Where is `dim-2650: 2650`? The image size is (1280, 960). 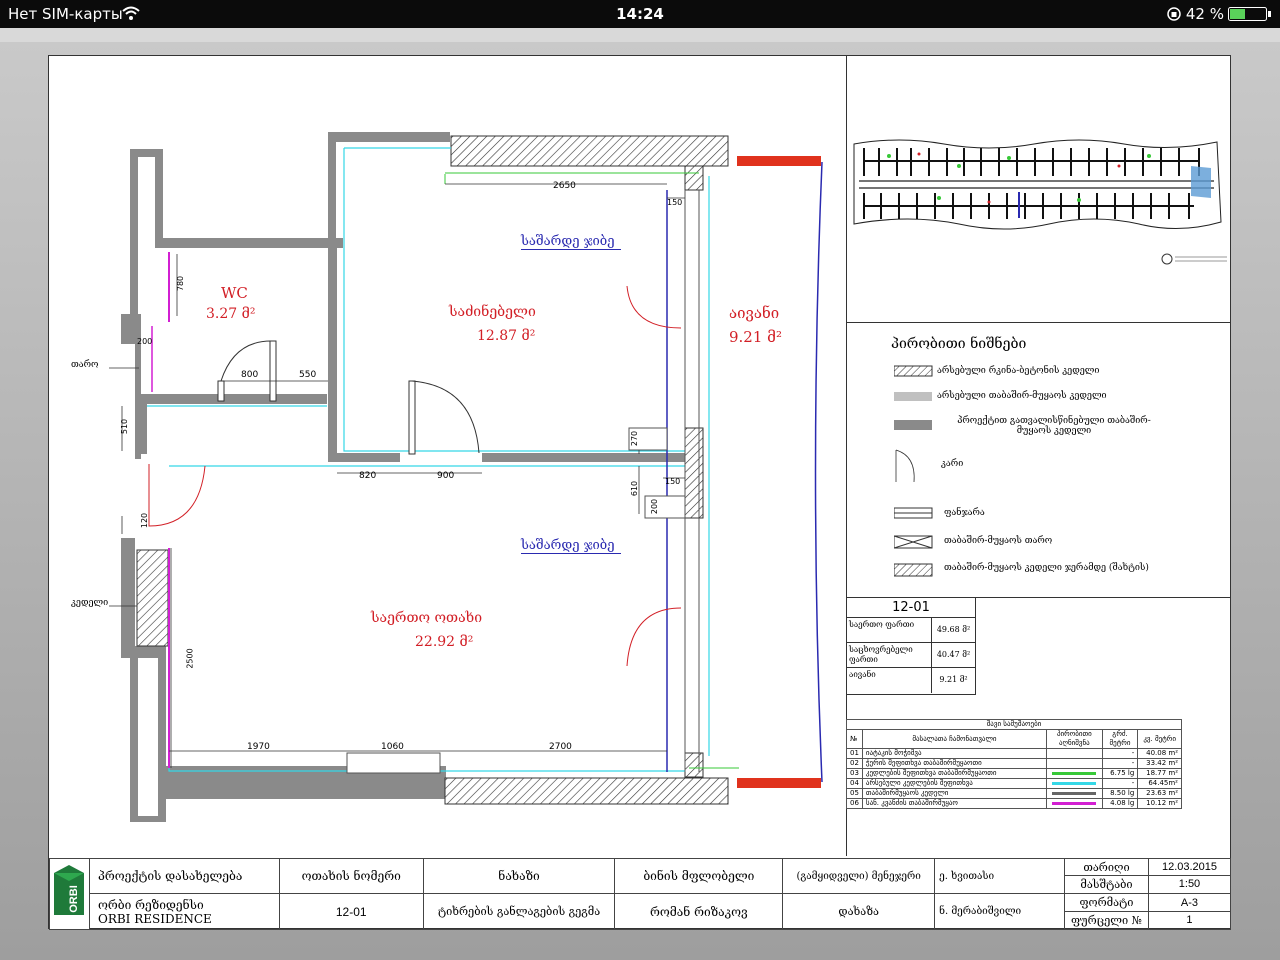
dim-2650: 2650 is located at coordinates (564, 186).